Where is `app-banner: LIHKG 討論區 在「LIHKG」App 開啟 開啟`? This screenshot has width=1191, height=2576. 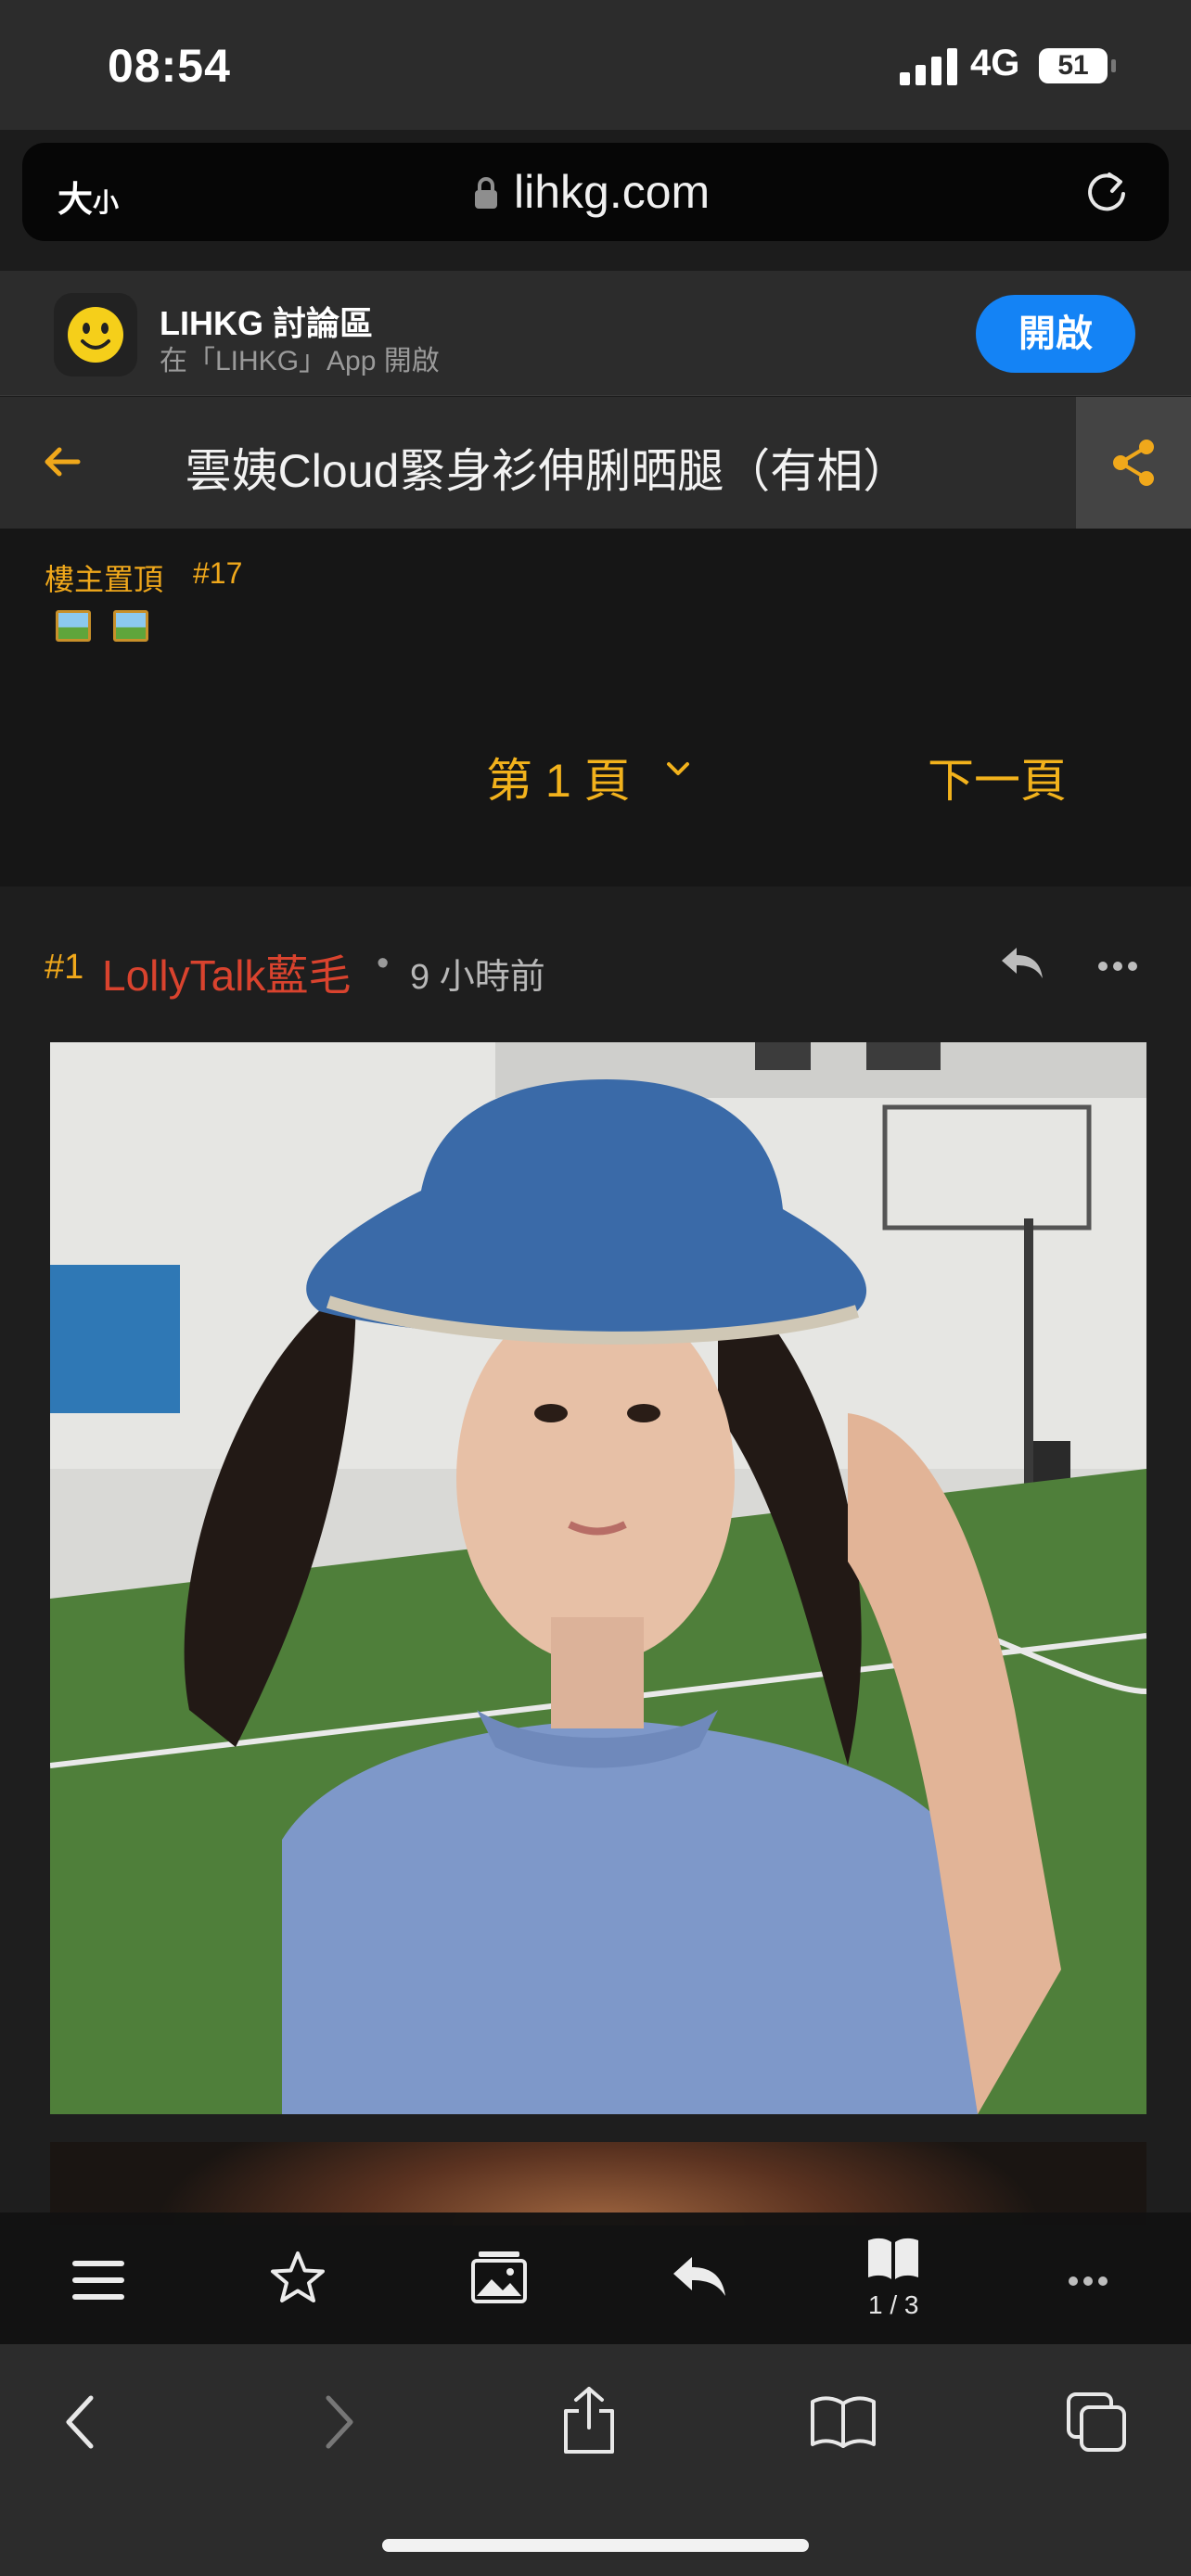
app-banner: LIHKG 討論區 在「LIHKG」App 開啟 開啟 is located at coordinates (595, 333).